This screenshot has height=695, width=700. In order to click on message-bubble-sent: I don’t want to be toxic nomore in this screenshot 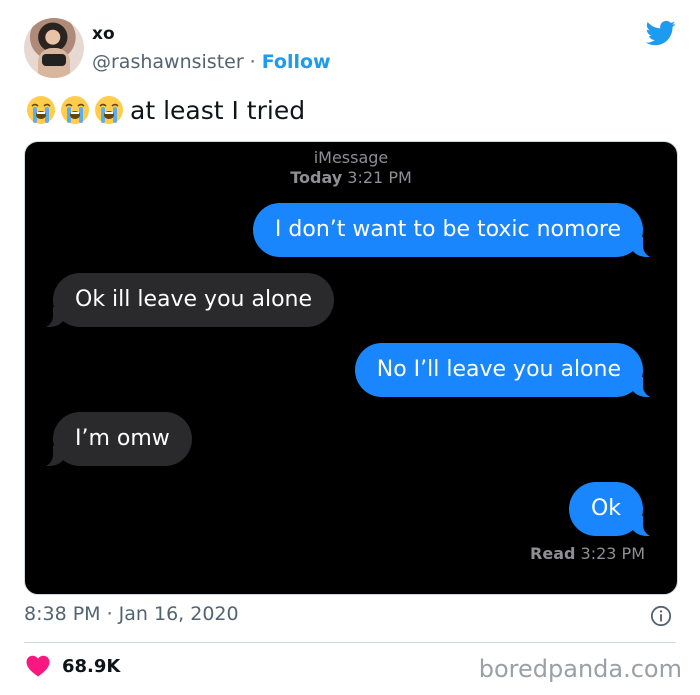, I will do `click(461, 230)`.